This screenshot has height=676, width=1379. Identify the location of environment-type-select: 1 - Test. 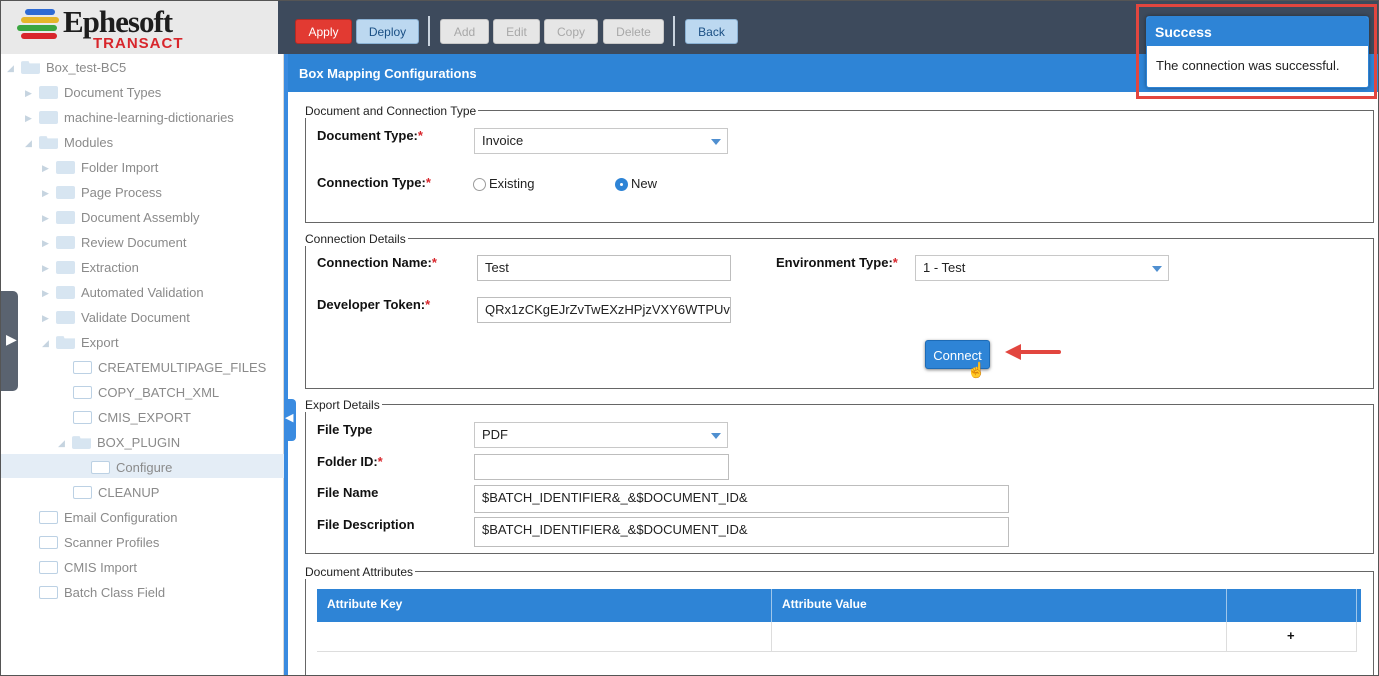
(1042, 268).